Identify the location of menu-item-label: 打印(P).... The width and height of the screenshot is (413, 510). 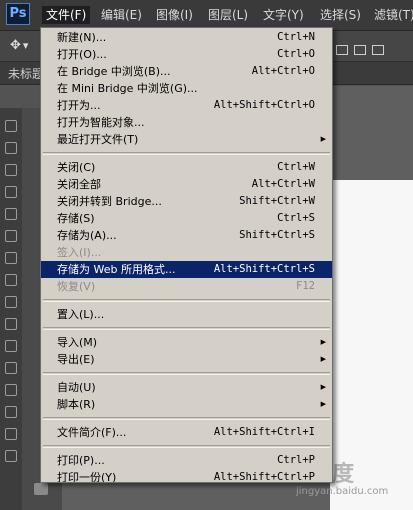
(81, 460).